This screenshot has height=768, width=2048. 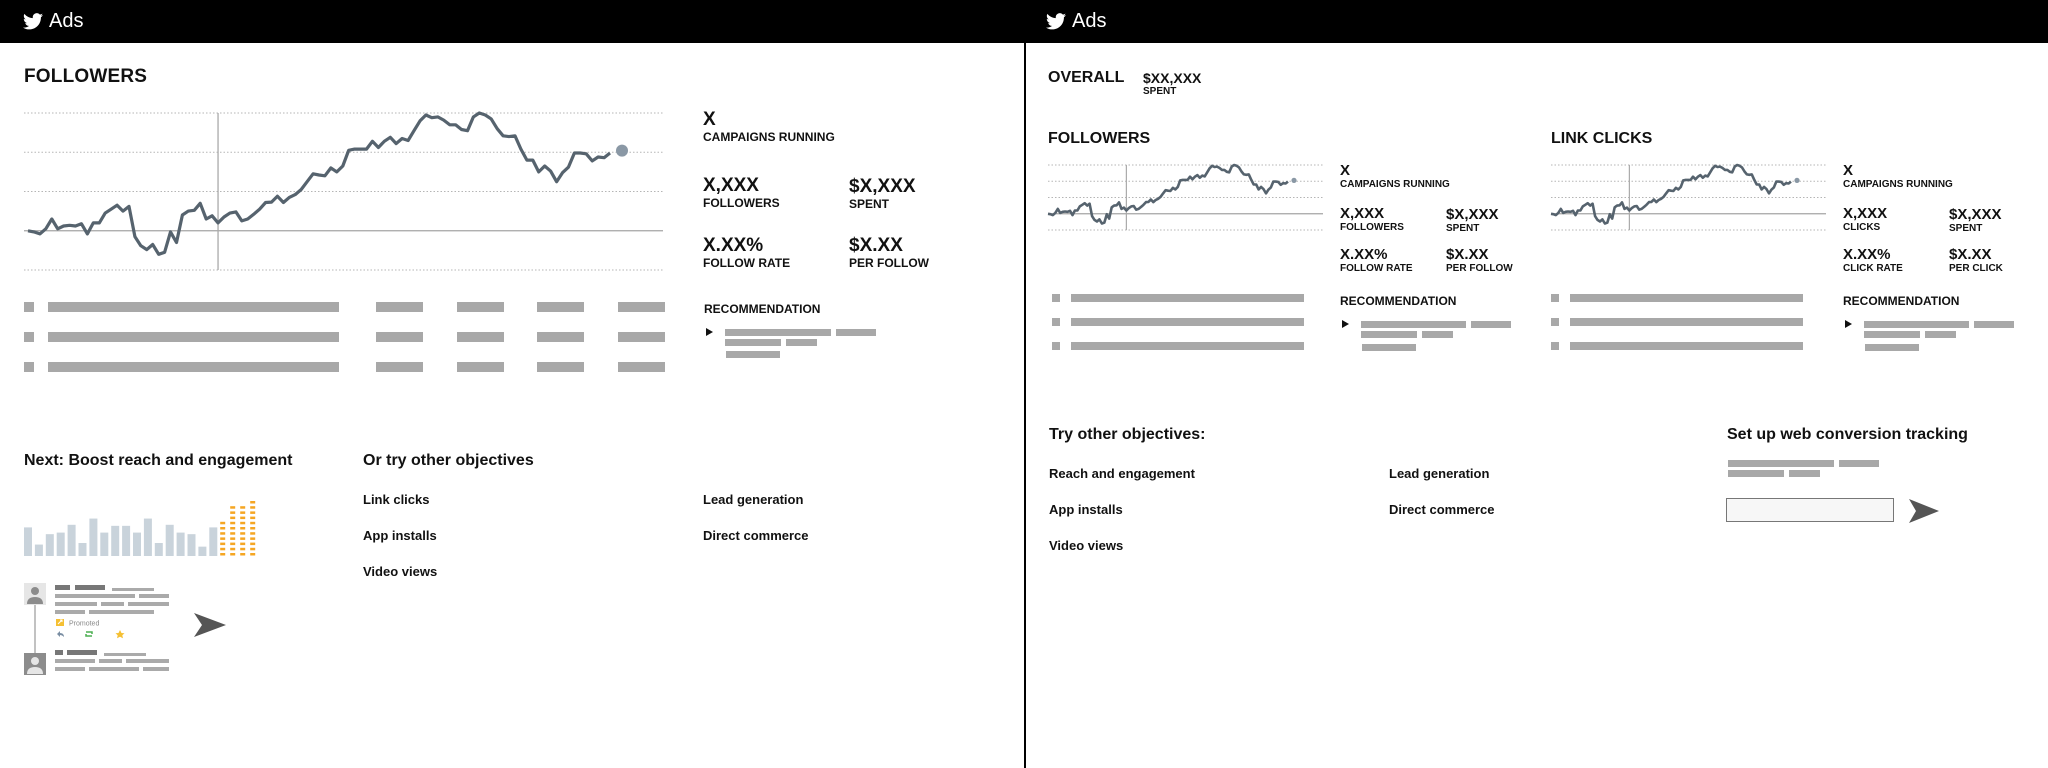 I want to click on followers-chart, so click(x=343, y=191).